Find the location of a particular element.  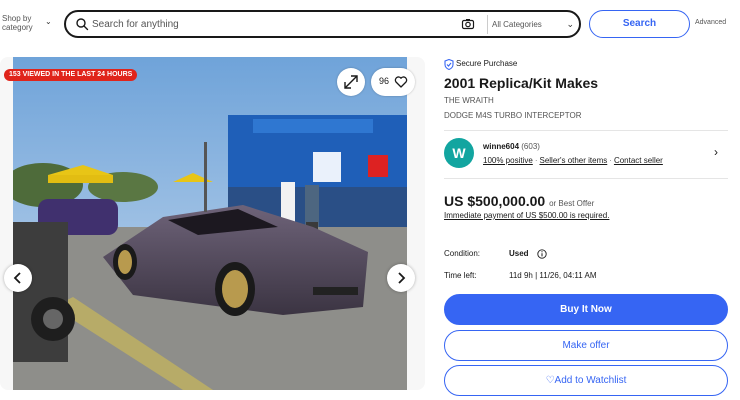

chevron-left-icon is located at coordinates (17, 278).